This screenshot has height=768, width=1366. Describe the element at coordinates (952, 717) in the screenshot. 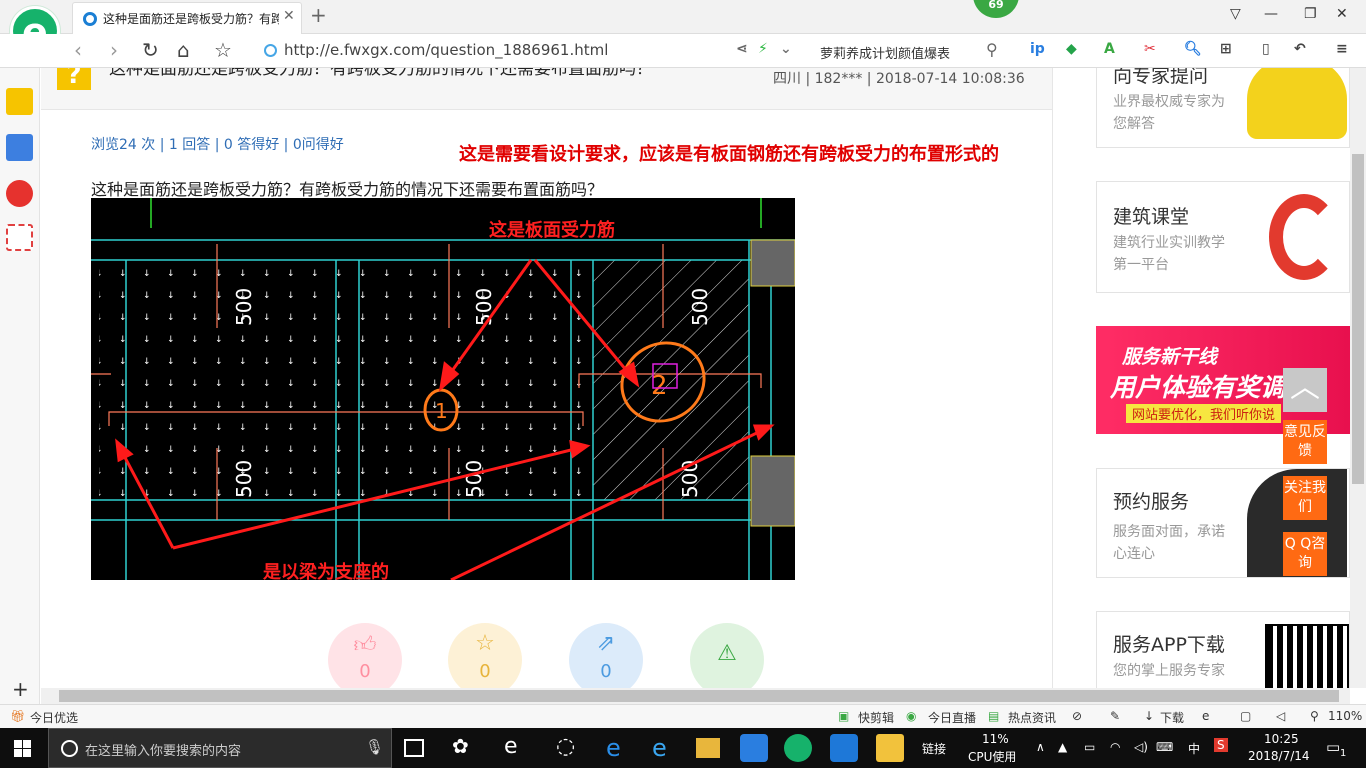

I see `live-link: 今日直播` at that location.